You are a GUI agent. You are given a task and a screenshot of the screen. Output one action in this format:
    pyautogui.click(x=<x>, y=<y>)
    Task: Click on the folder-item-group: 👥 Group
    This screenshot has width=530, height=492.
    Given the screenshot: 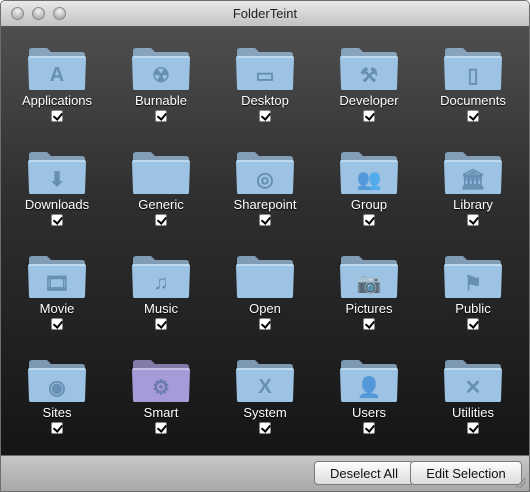 What is the action you would take?
    pyautogui.click(x=369, y=201)
    